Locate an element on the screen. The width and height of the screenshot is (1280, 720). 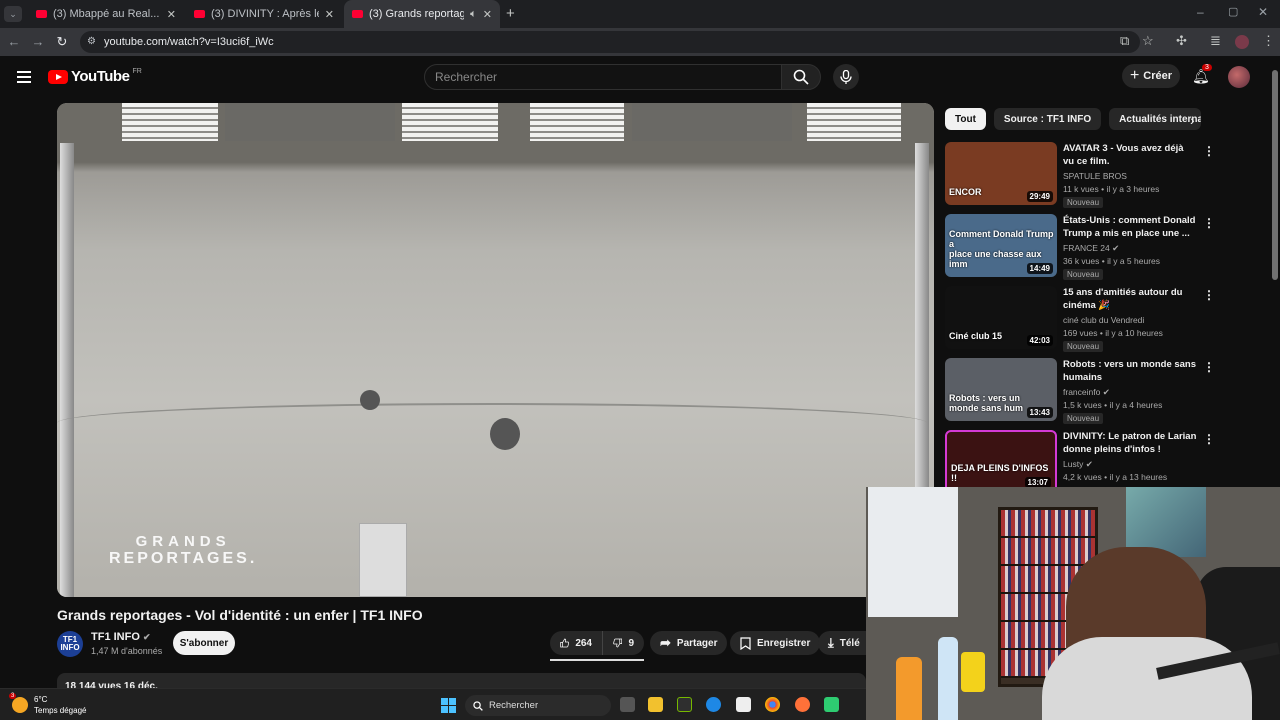
menu-hamburger-icon is located at coordinates (24, 77).